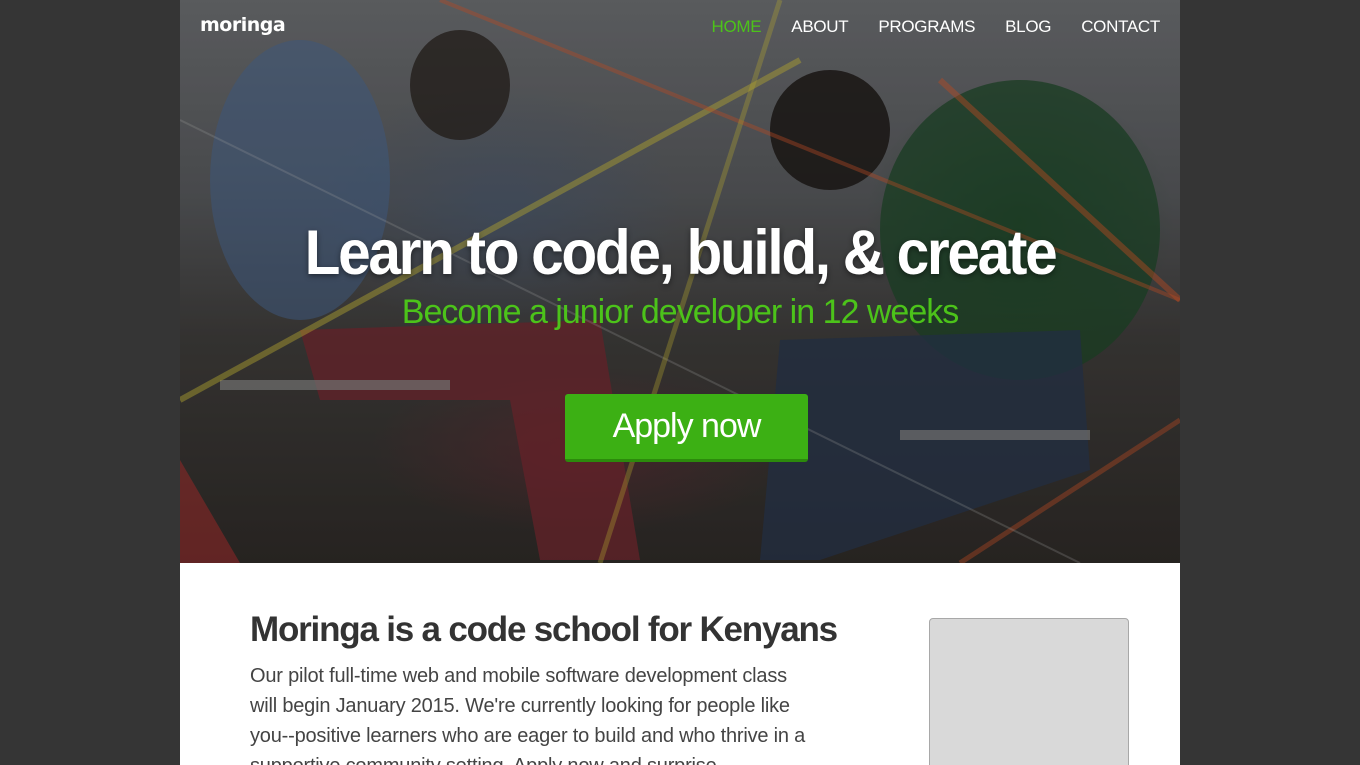 The height and width of the screenshot is (765, 1360). Describe the element at coordinates (544, 629) in the screenshot. I see `about-title: Moringa is a code school for Kenyans` at that location.